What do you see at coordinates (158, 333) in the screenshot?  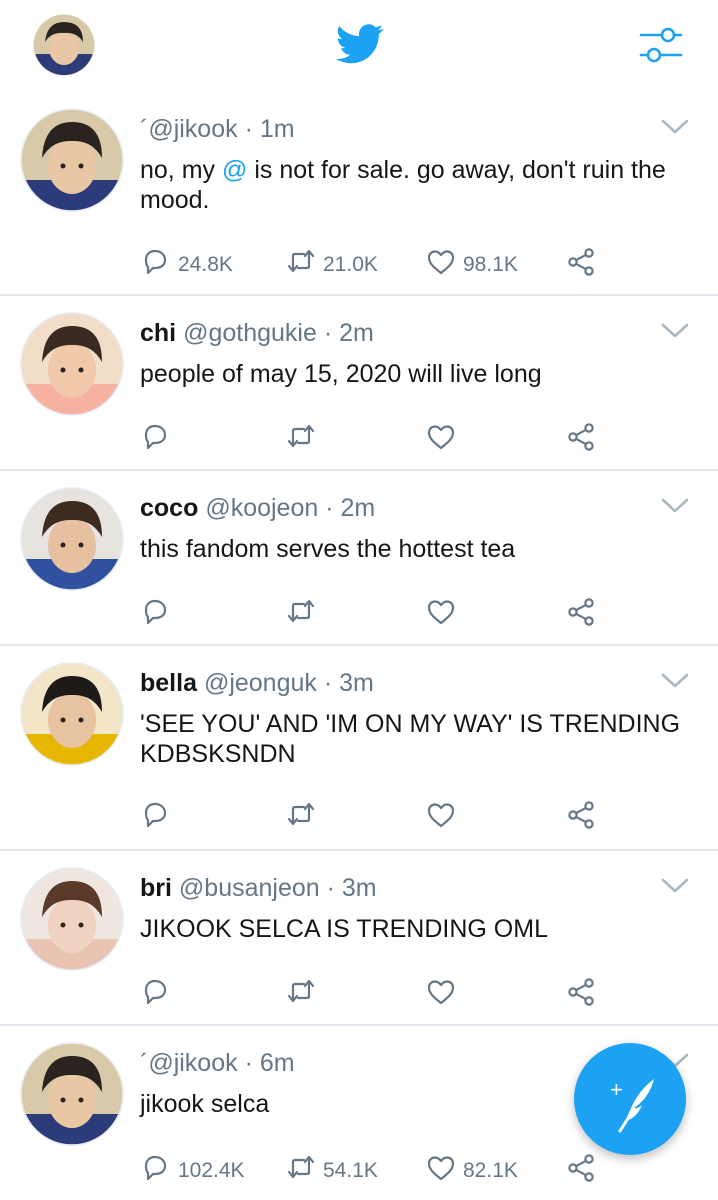 I see `display-name: chi` at bounding box center [158, 333].